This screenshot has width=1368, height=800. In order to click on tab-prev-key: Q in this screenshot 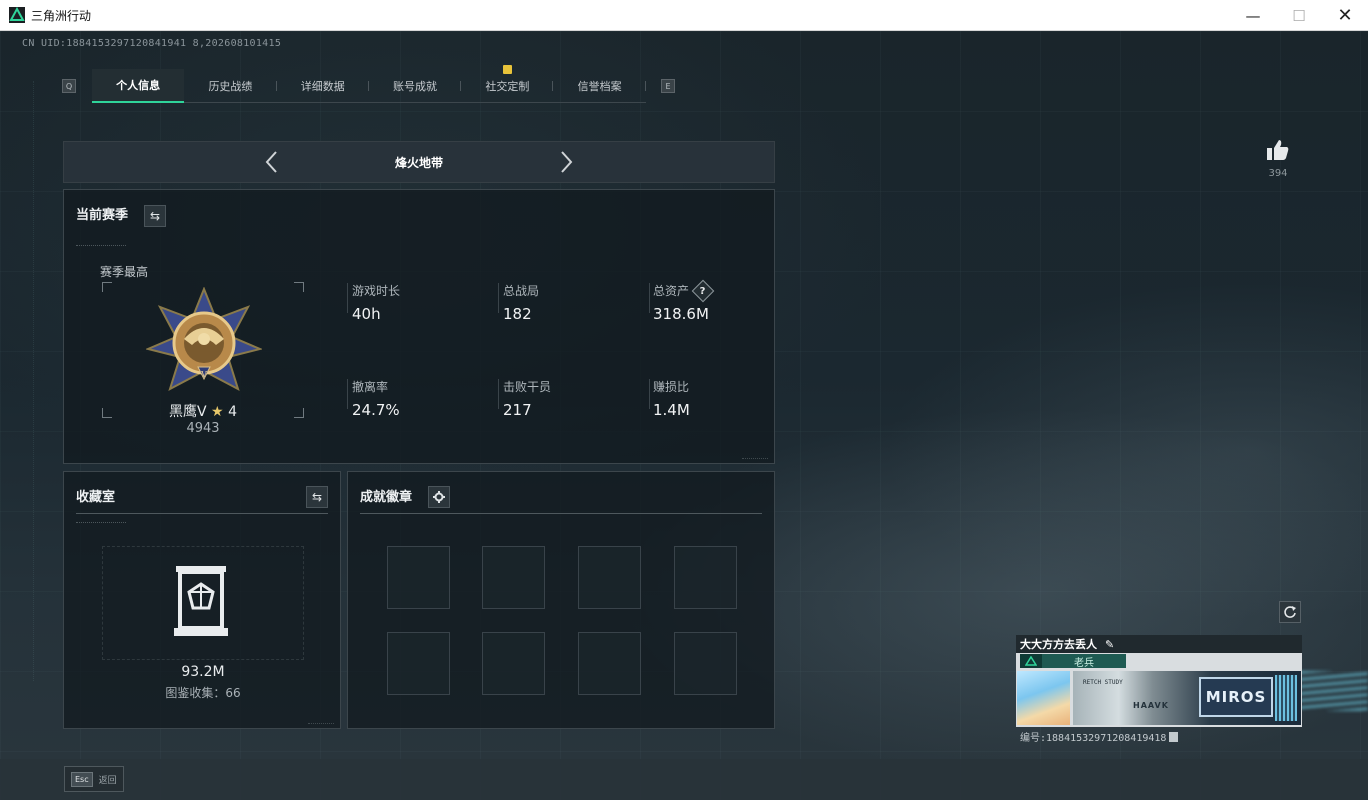, I will do `click(69, 86)`.